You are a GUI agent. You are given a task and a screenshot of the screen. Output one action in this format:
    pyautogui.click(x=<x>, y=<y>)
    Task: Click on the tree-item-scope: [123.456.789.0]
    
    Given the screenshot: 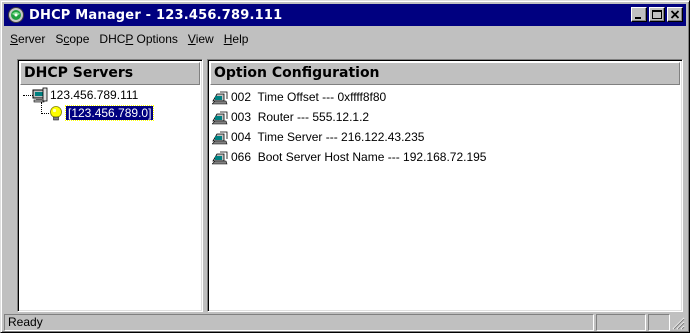 What is the action you would take?
    pyautogui.click(x=101, y=113)
    